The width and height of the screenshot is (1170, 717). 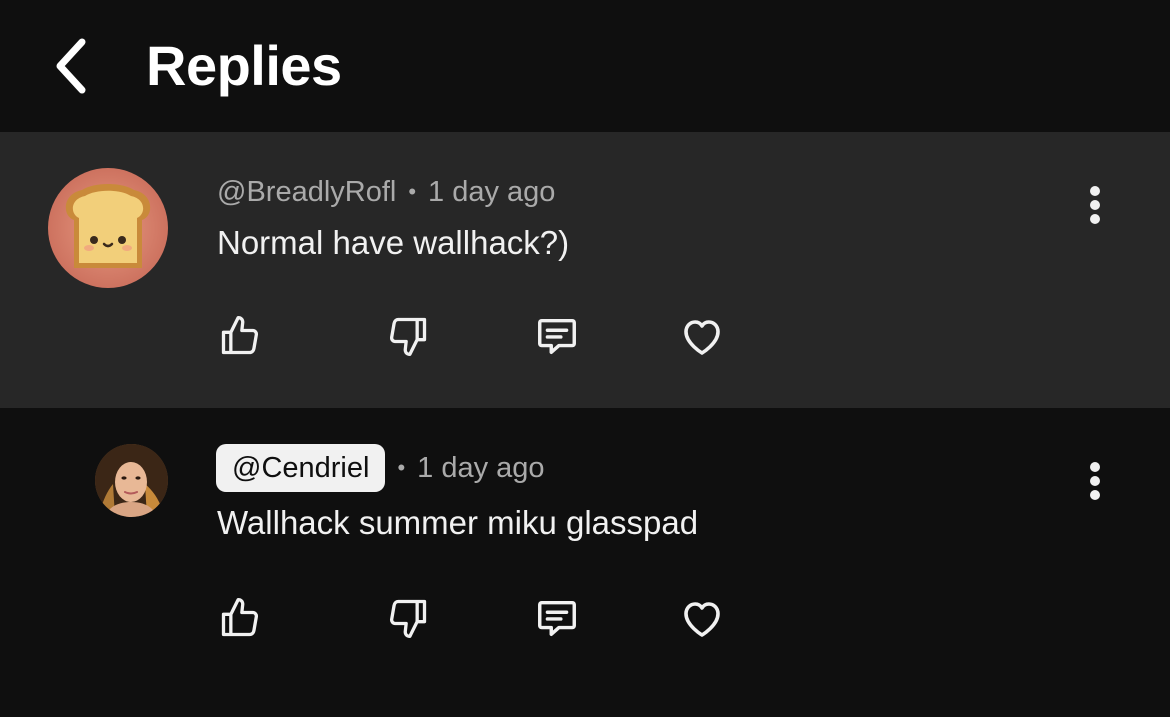 I want to click on toast-avatar-icon, so click(x=108, y=228).